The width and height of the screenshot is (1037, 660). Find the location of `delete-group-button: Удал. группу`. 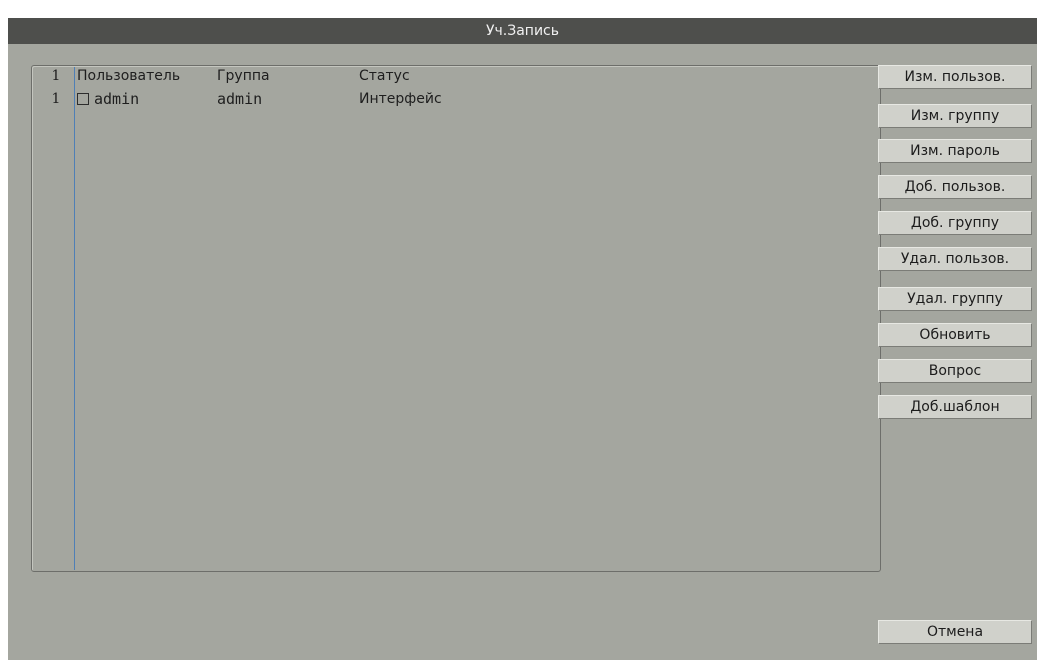

delete-group-button: Удал. группу is located at coordinates (955, 299).